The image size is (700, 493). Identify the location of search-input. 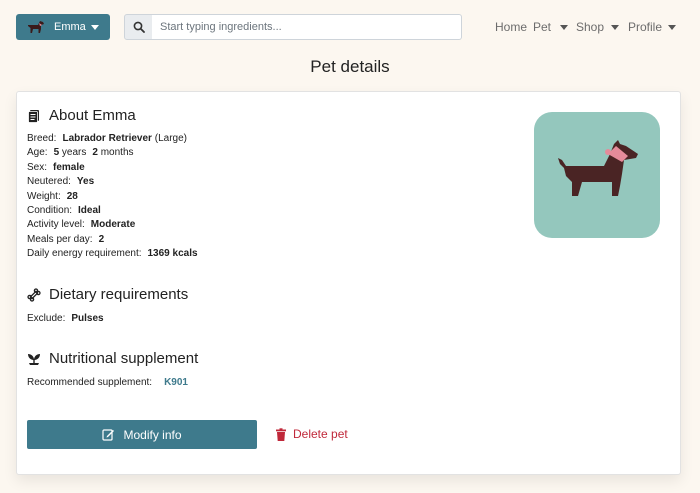
(307, 27).